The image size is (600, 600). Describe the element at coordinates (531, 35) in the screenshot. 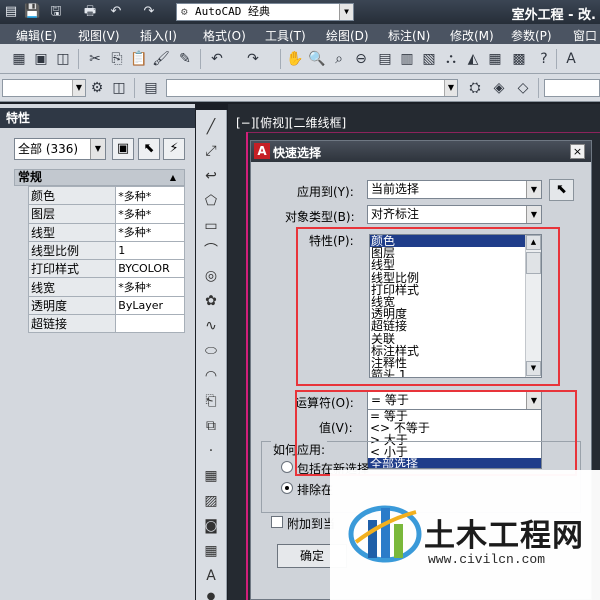

I see `menu-parametric: 参数(P)` at that location.